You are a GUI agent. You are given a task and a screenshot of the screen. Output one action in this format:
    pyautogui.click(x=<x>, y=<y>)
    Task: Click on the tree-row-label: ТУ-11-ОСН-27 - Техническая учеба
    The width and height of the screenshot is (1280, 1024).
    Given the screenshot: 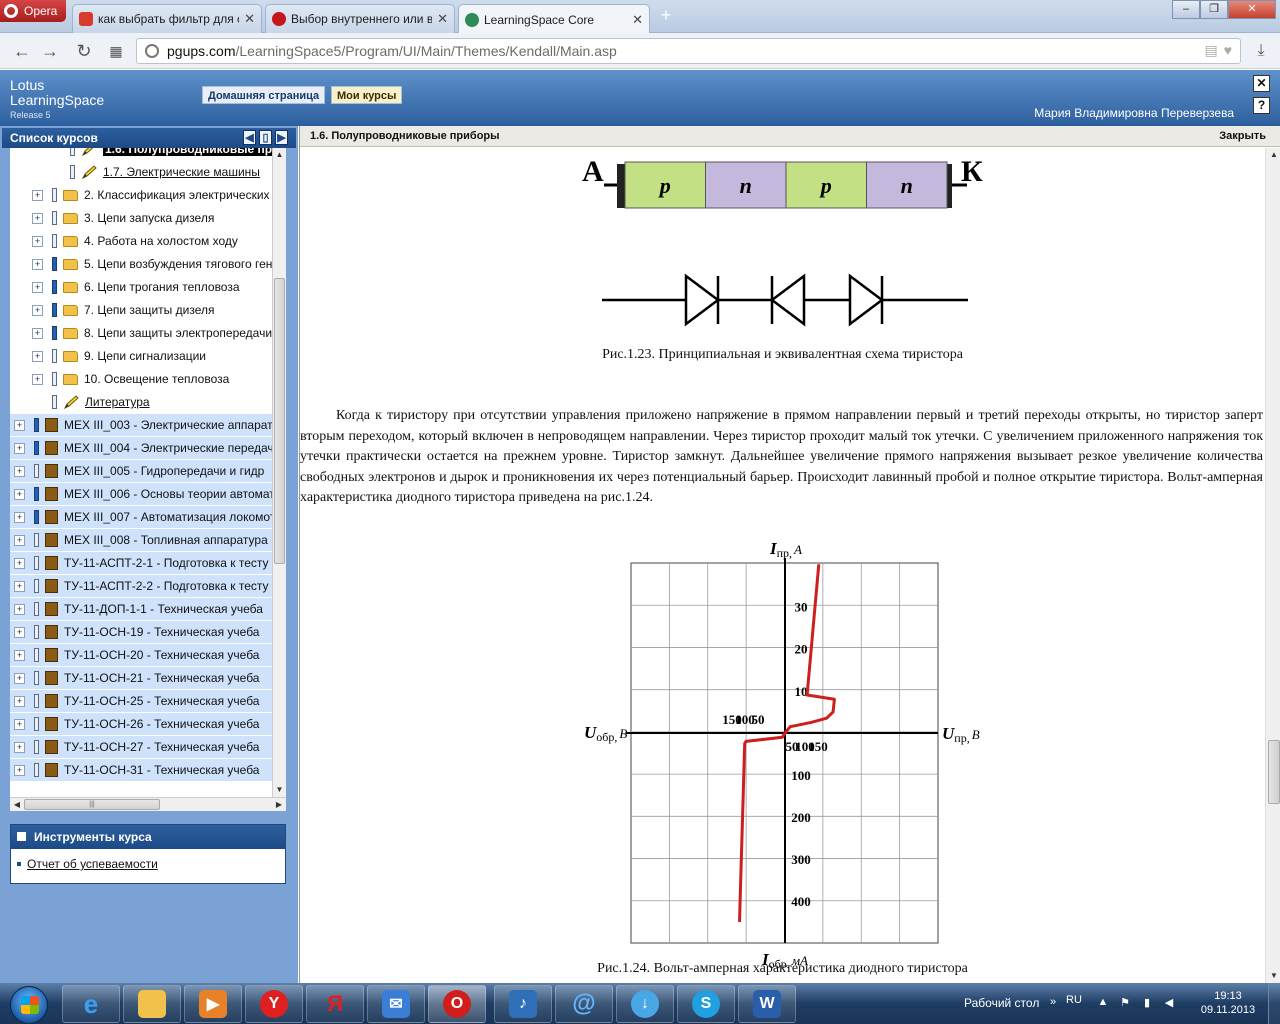 What is the action you would take?
    pyautogui.click(x=161, y=747)
    